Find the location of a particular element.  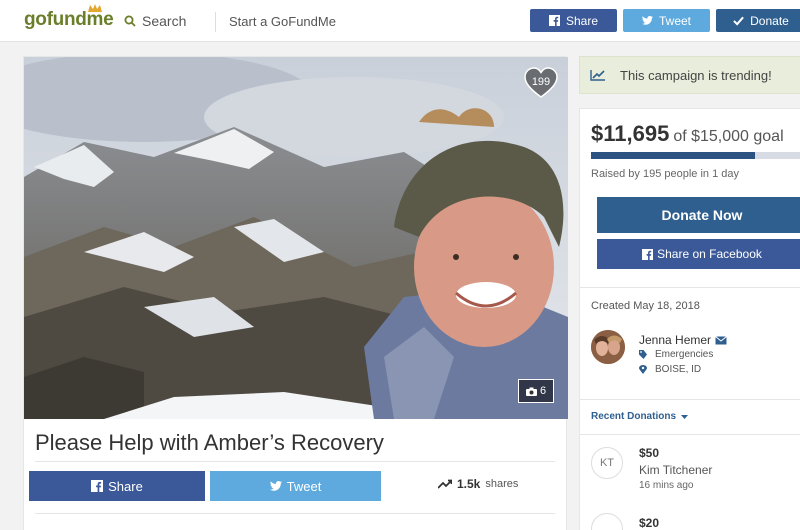

organizer-name-link: Jenna Hemer is located at coordinates (683, 340).